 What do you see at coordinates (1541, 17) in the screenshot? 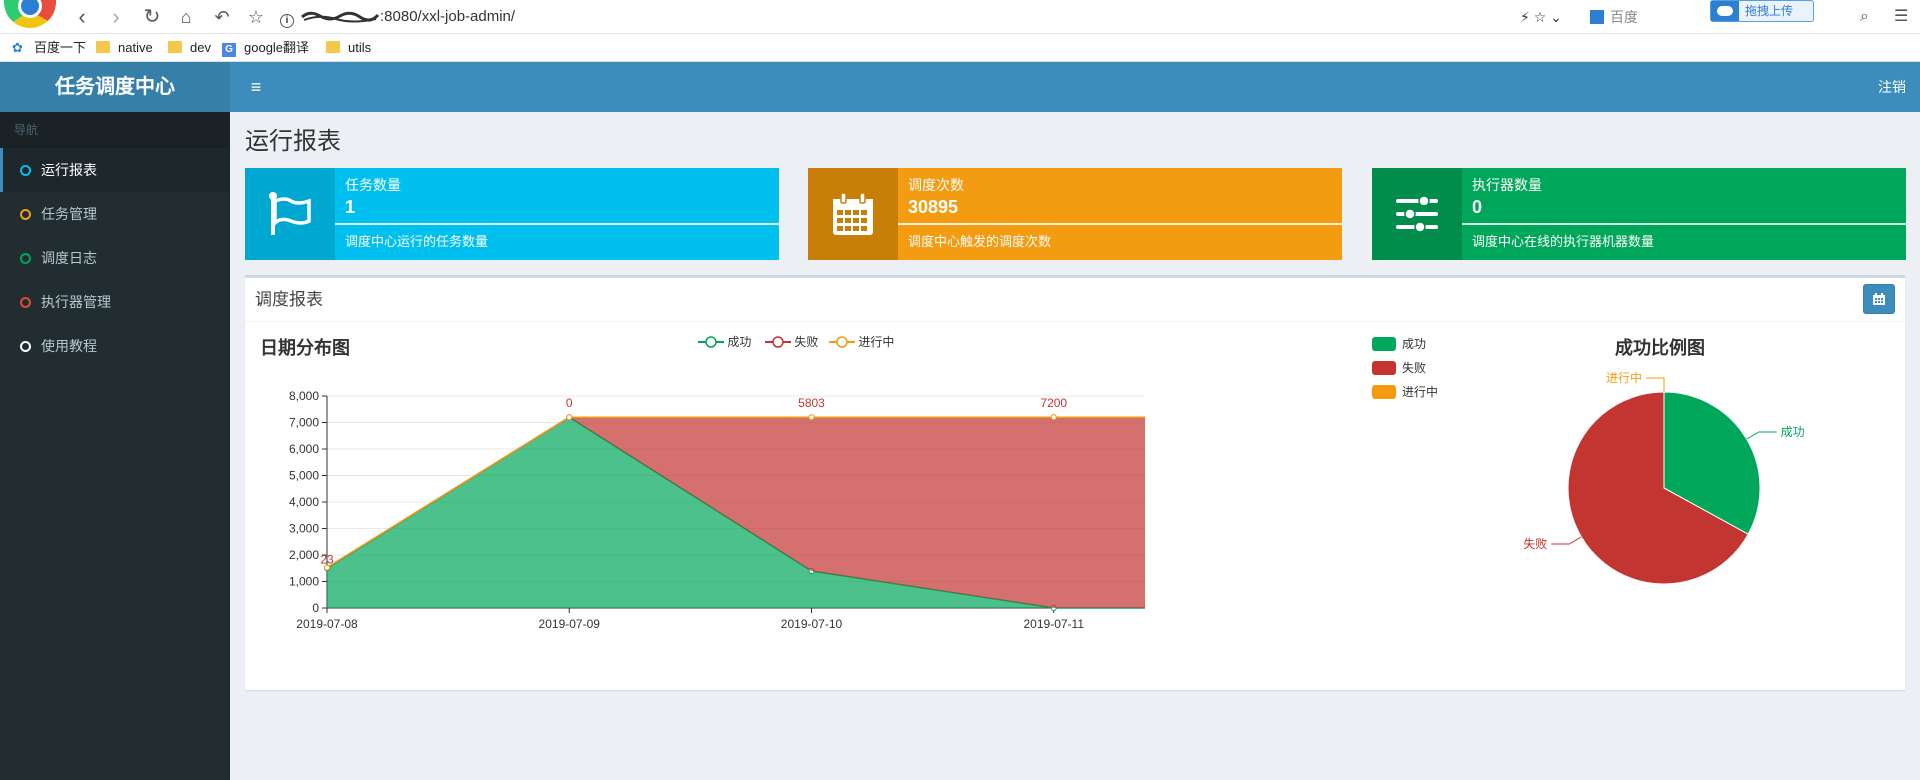
I see `flash-icon: ⚡ ☆ ⌄` at bounding box center [1541, 17].